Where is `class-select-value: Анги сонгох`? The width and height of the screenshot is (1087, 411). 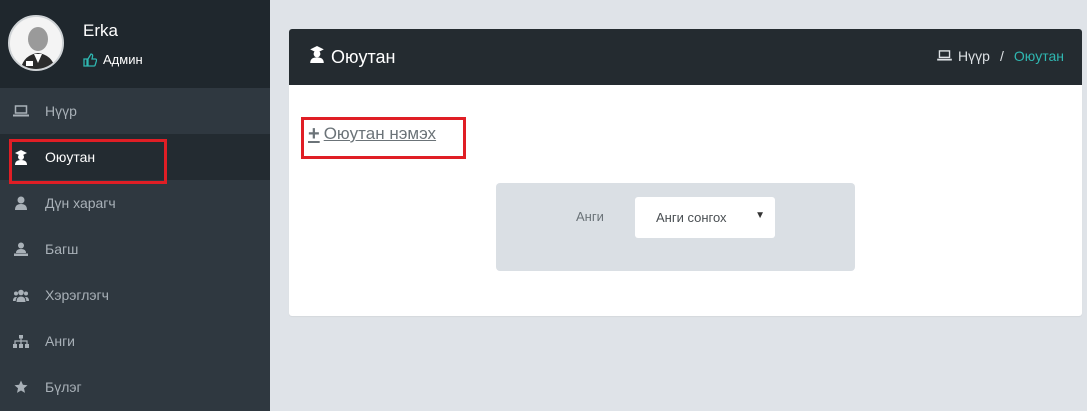
class-select-value: Анги сонгох is located at coordinates (691, 217).